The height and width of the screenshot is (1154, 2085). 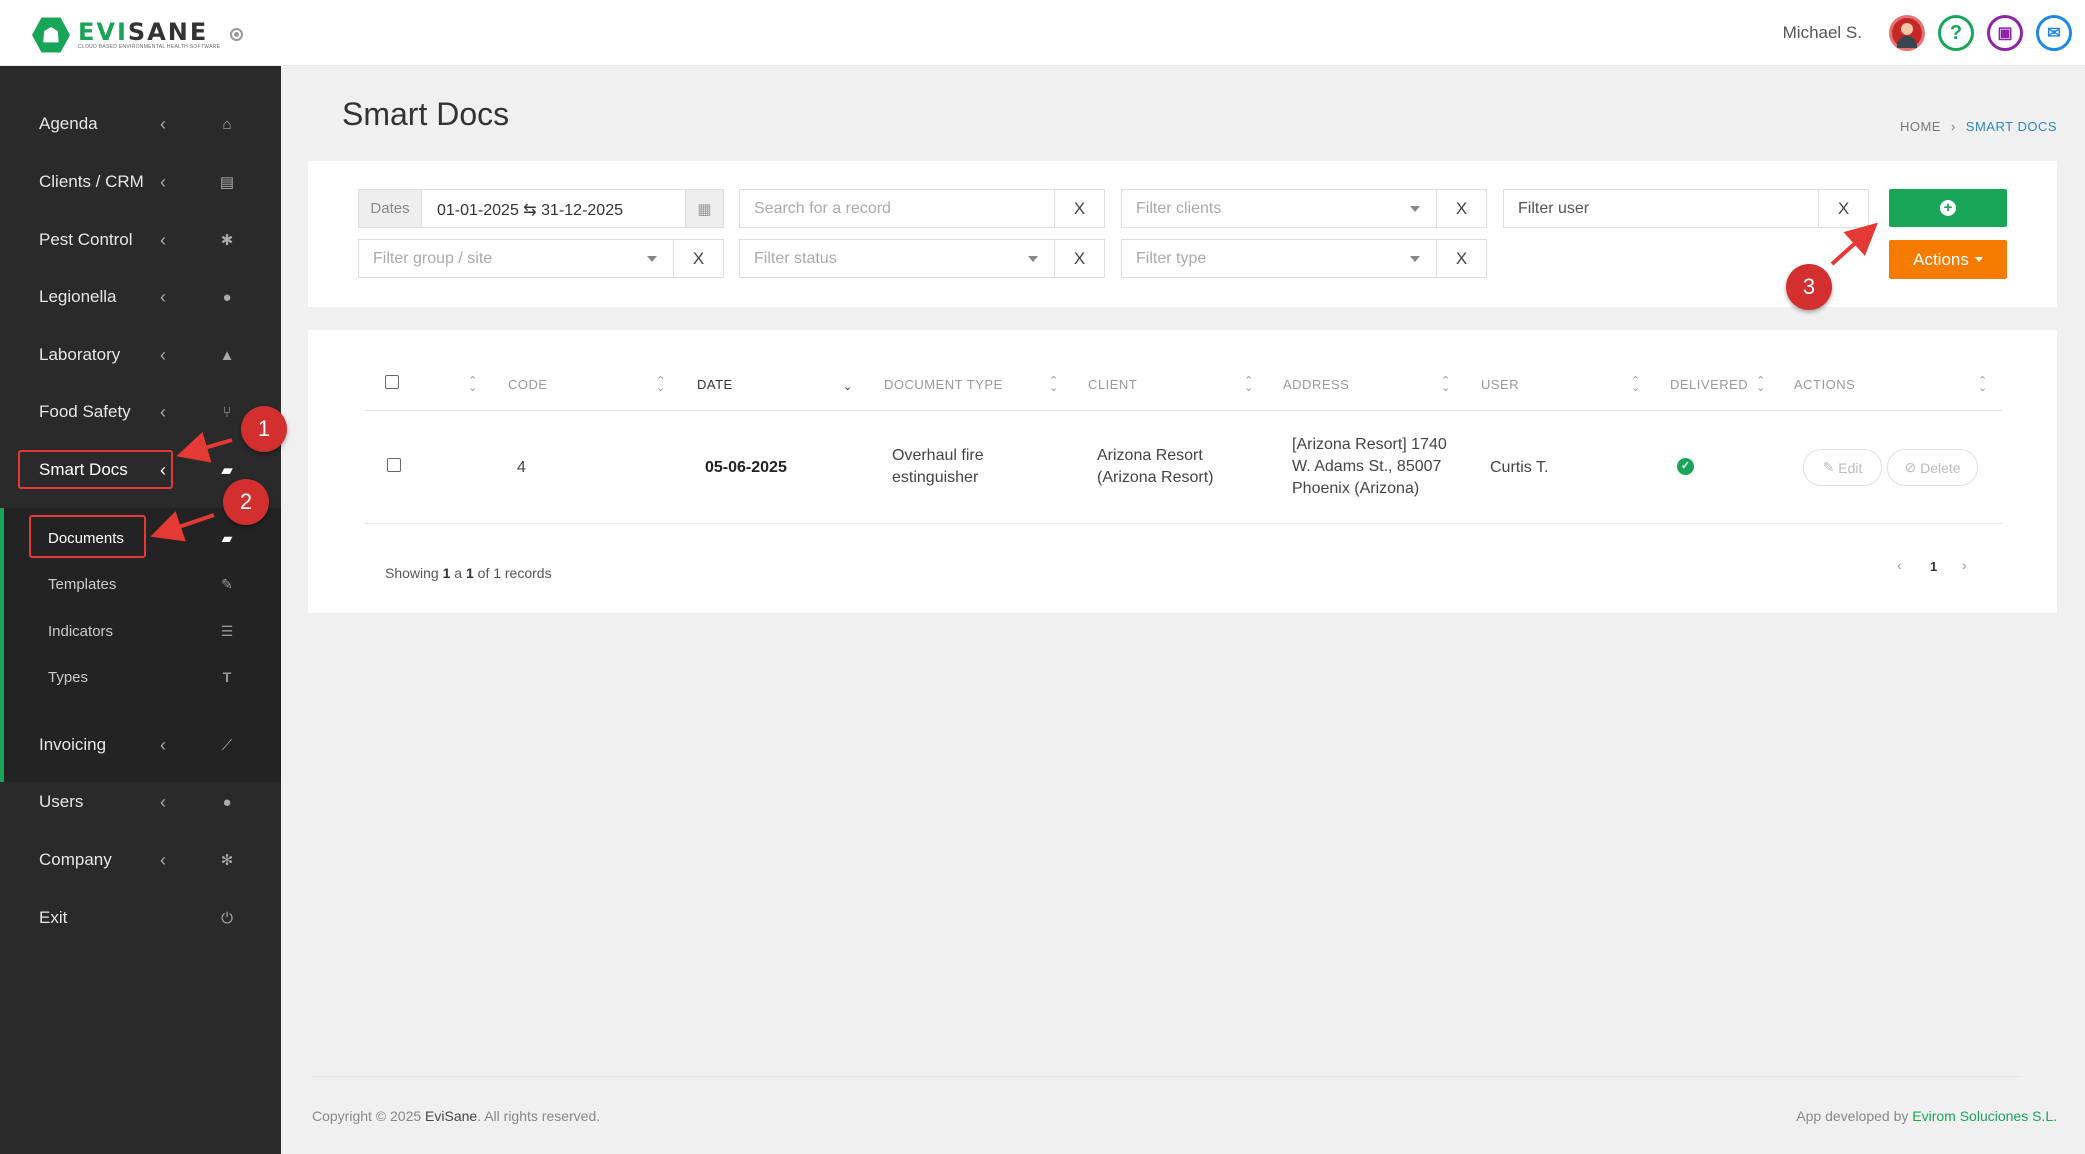 I want to click on bug-icon: ✱, so click(x=227, y=240).